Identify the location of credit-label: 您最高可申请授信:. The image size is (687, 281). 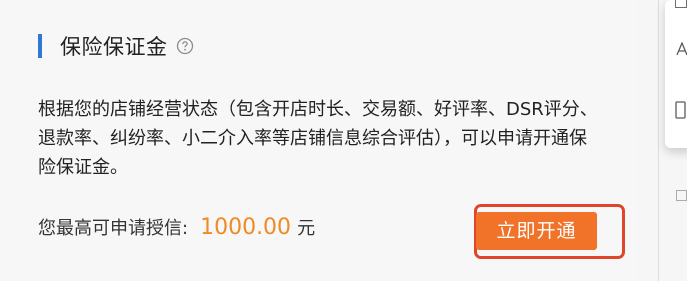
(113, 228).